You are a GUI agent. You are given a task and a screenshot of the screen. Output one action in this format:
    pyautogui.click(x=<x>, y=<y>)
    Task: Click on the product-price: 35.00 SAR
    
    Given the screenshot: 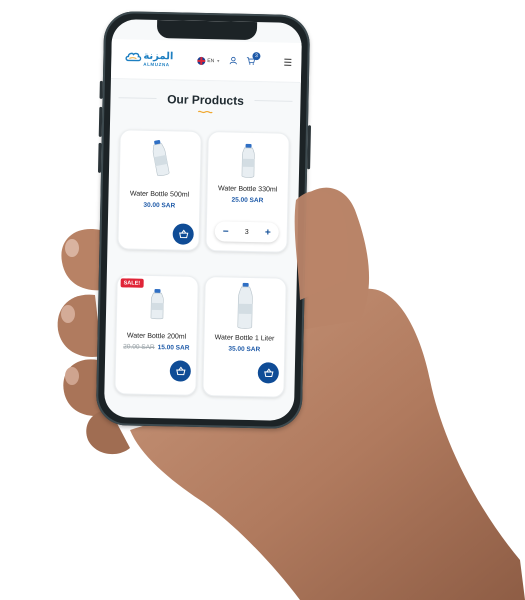 What is the action you would take?
    pyautogui.click(x=244, y=349)
    